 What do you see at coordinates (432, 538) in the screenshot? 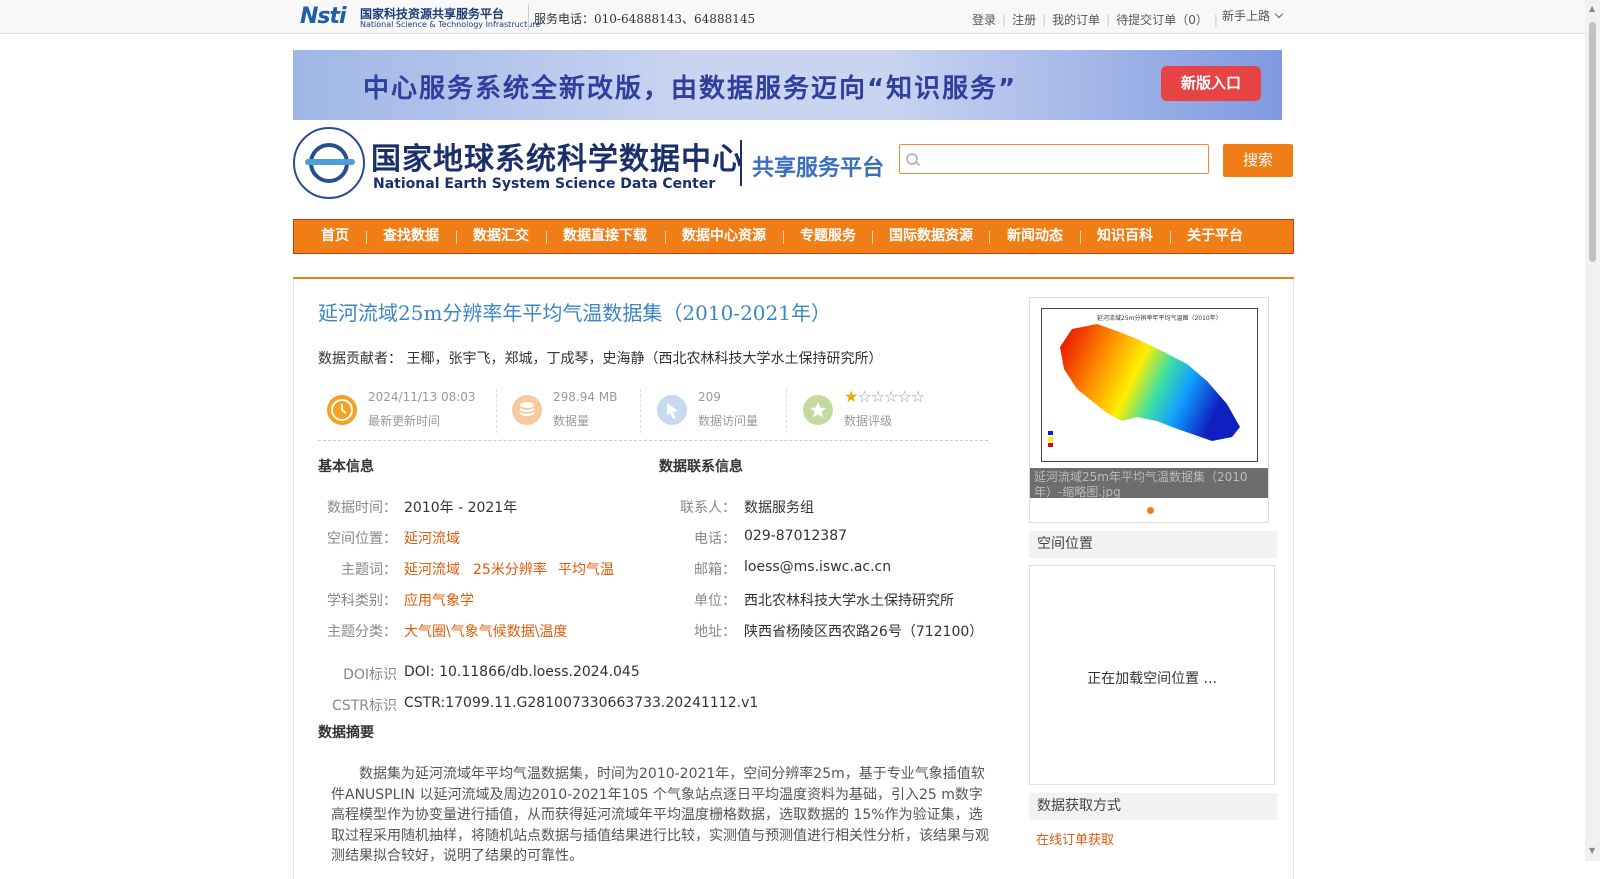
I see `location-link: 延河流域` at bounding box center [432, 538].